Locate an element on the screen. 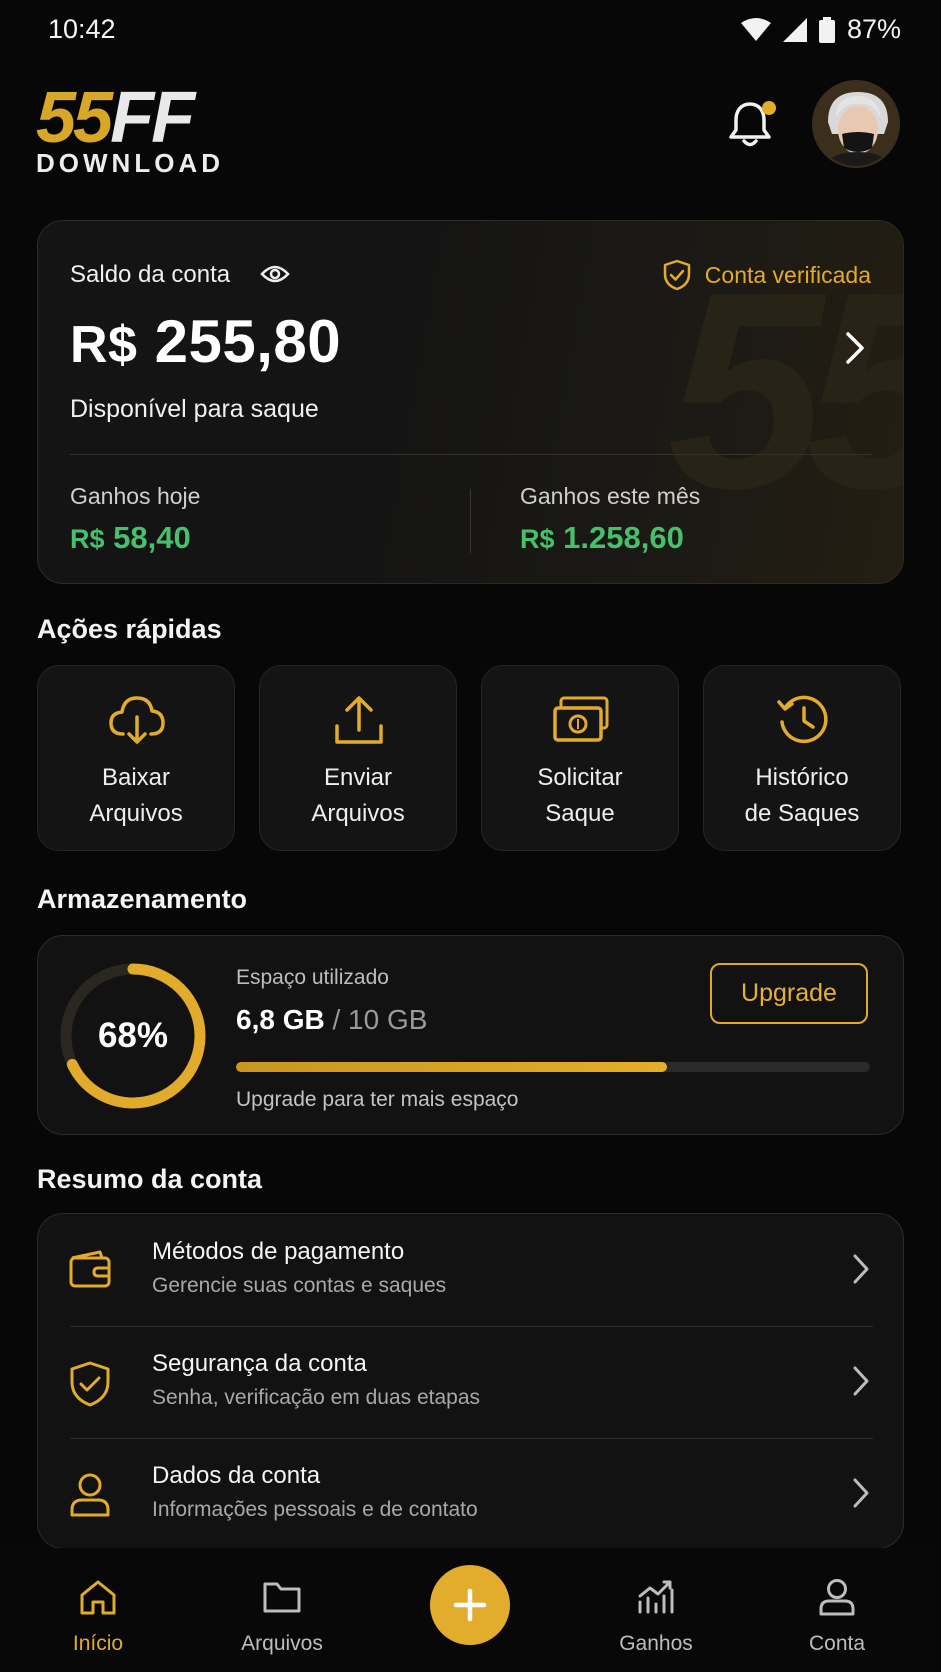  cash-icon is located at coordinates (581, 719).